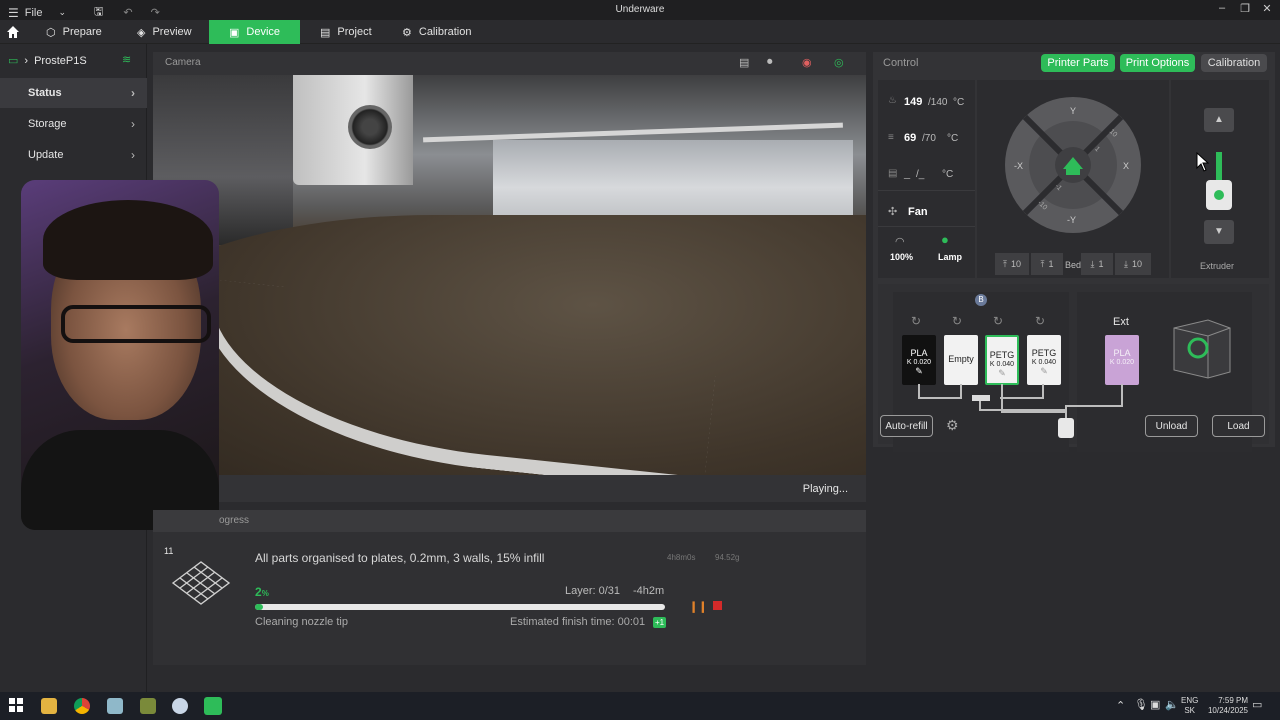  Describe the element at coordinates (981, 300) in the screenshot. I see `ams-unit-badge: B` at that location.